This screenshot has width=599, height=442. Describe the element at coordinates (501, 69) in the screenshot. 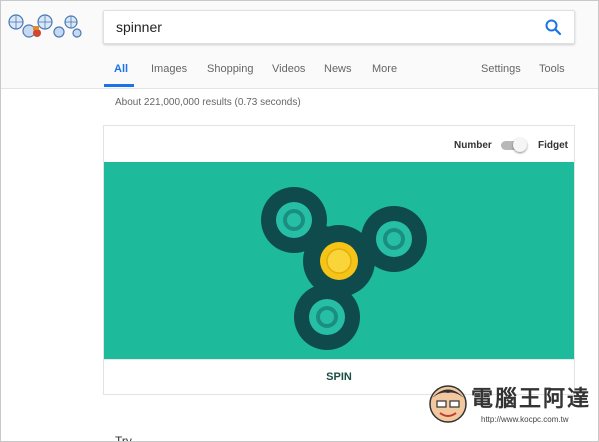

I see `tab-settings: Settings` at that location.